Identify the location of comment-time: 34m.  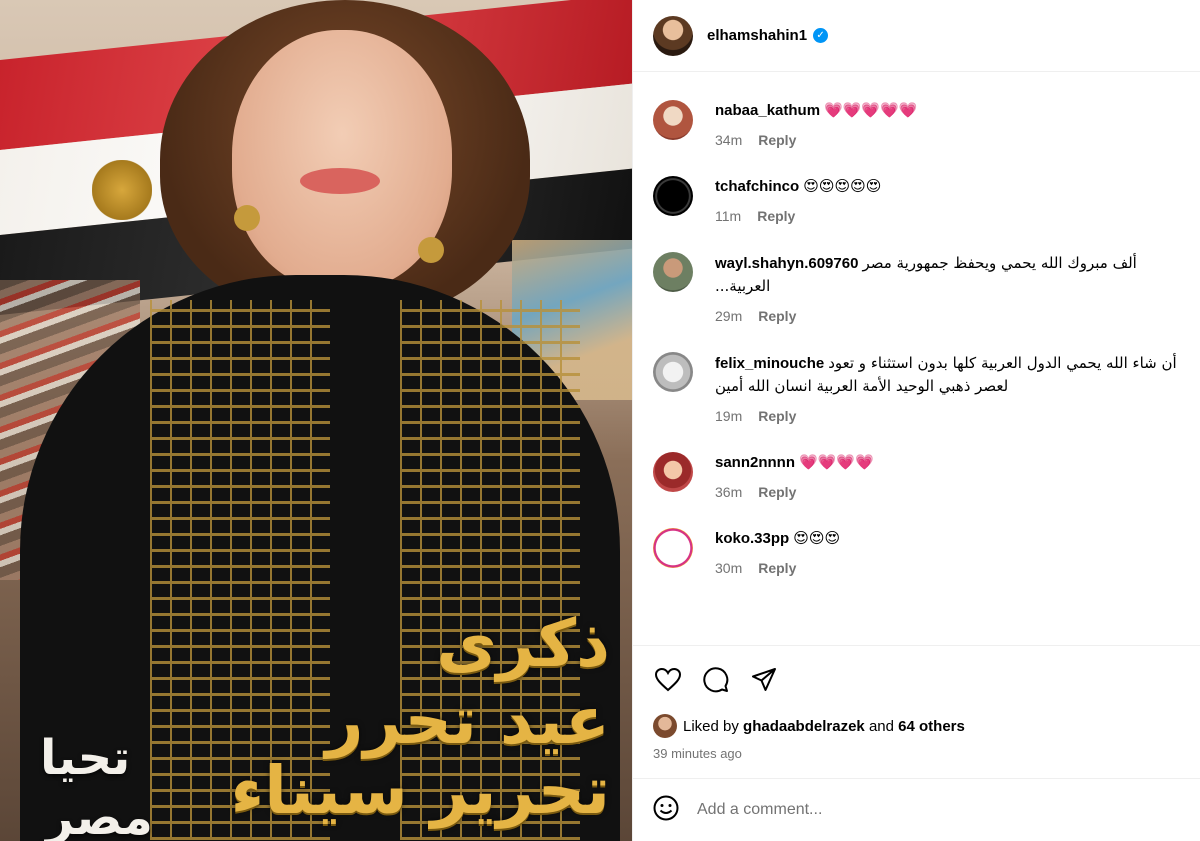
(729, 140).